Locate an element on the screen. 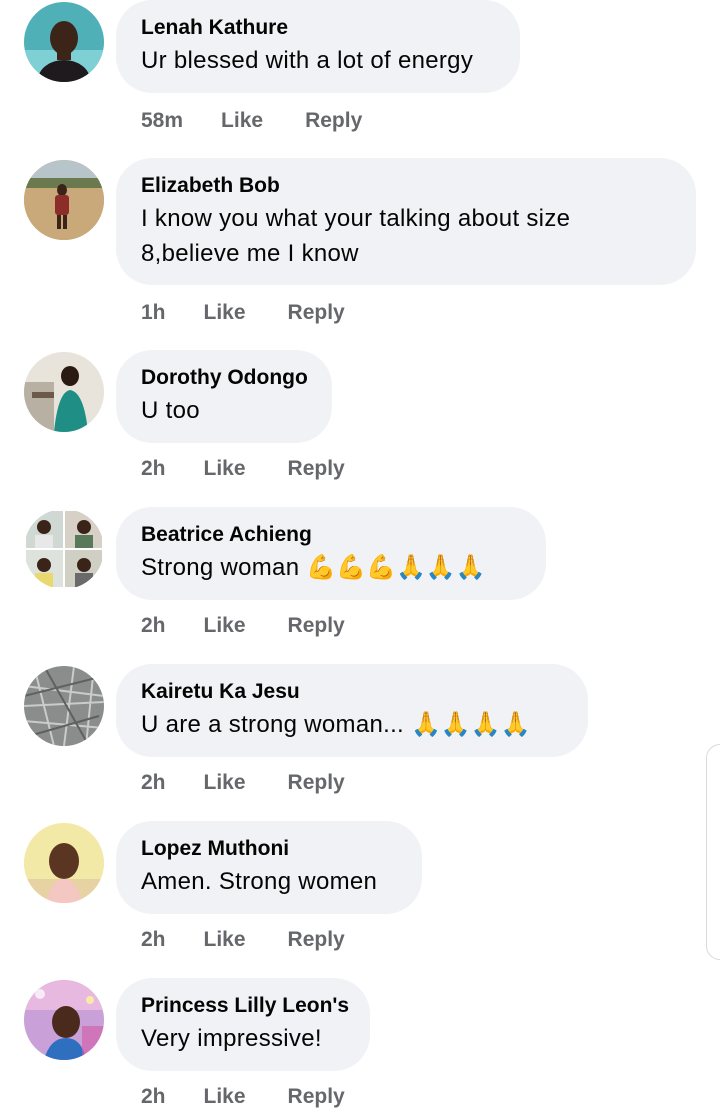 This screenshot has height=1118, width=720. comment-text: Strong woman 💪💪💪🙏🙏🙏 is located at coordinates (330, 567).